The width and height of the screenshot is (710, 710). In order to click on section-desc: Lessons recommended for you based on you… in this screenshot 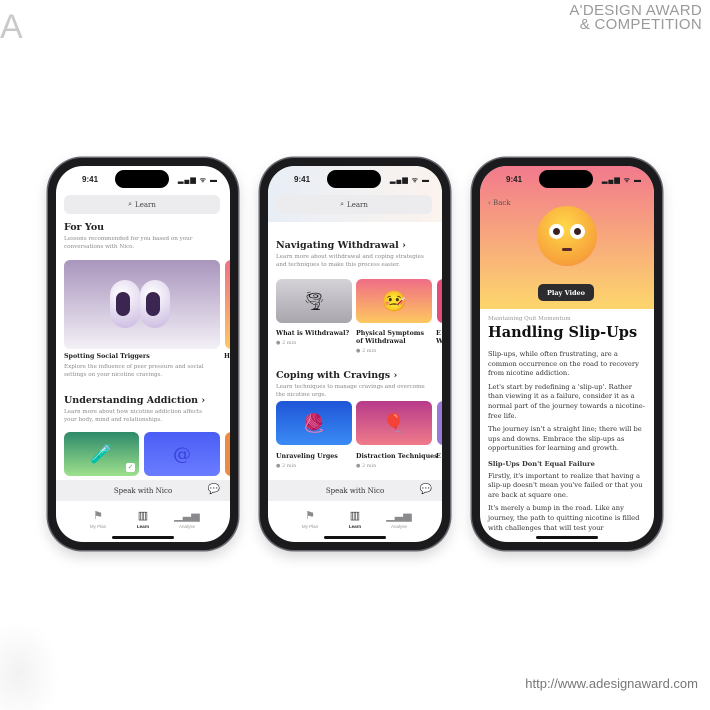, I will do `click(128, 243)`.